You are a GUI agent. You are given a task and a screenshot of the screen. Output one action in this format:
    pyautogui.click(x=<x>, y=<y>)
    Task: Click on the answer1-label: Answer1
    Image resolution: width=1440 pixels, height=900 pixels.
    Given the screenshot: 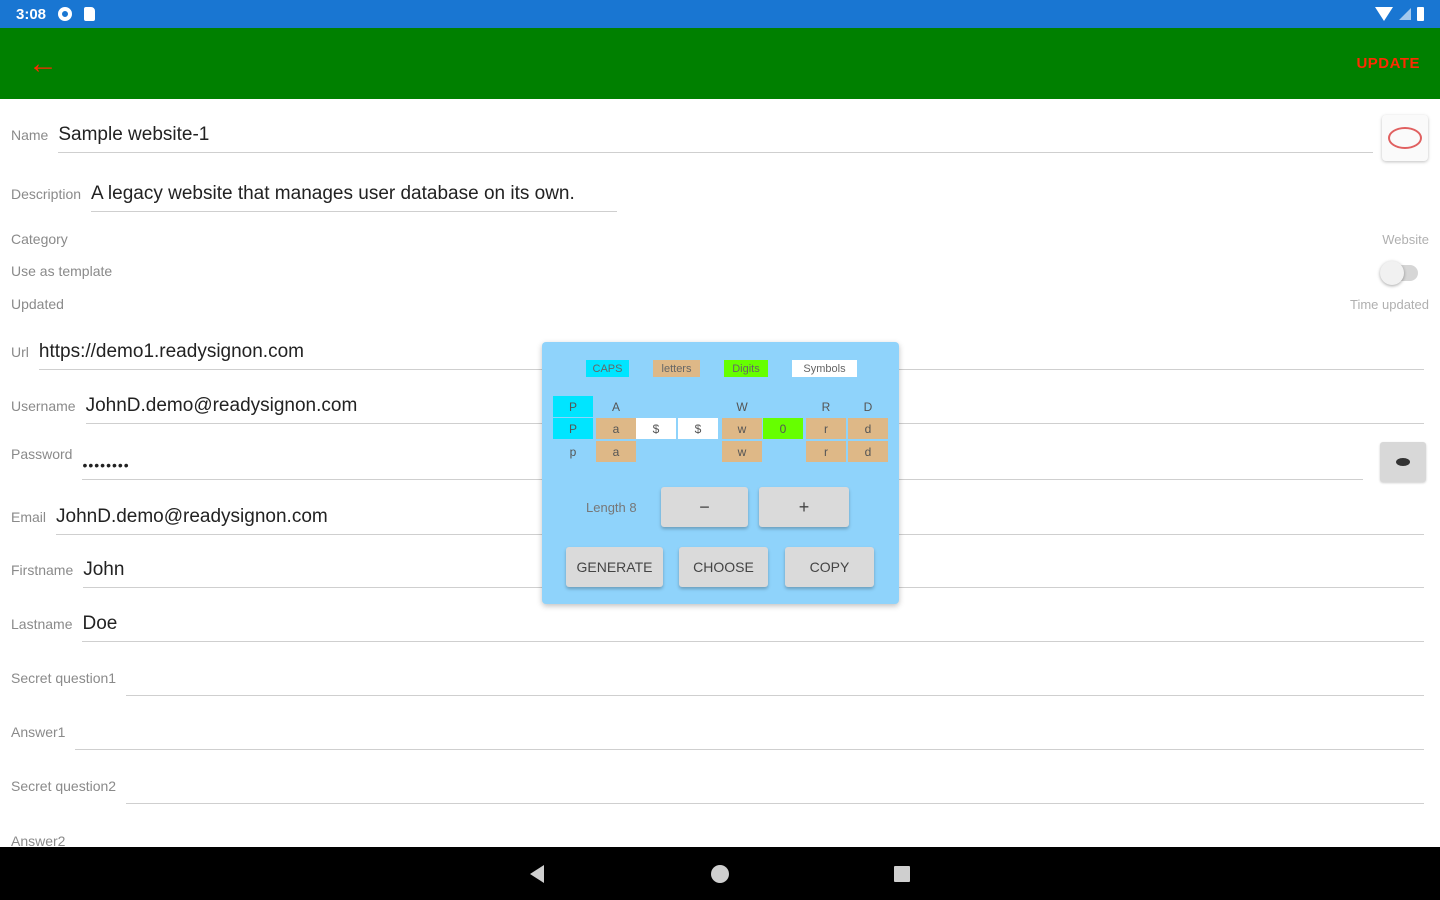 What is the action you would take?
    pyautogui.click(x=38, y=732)
    